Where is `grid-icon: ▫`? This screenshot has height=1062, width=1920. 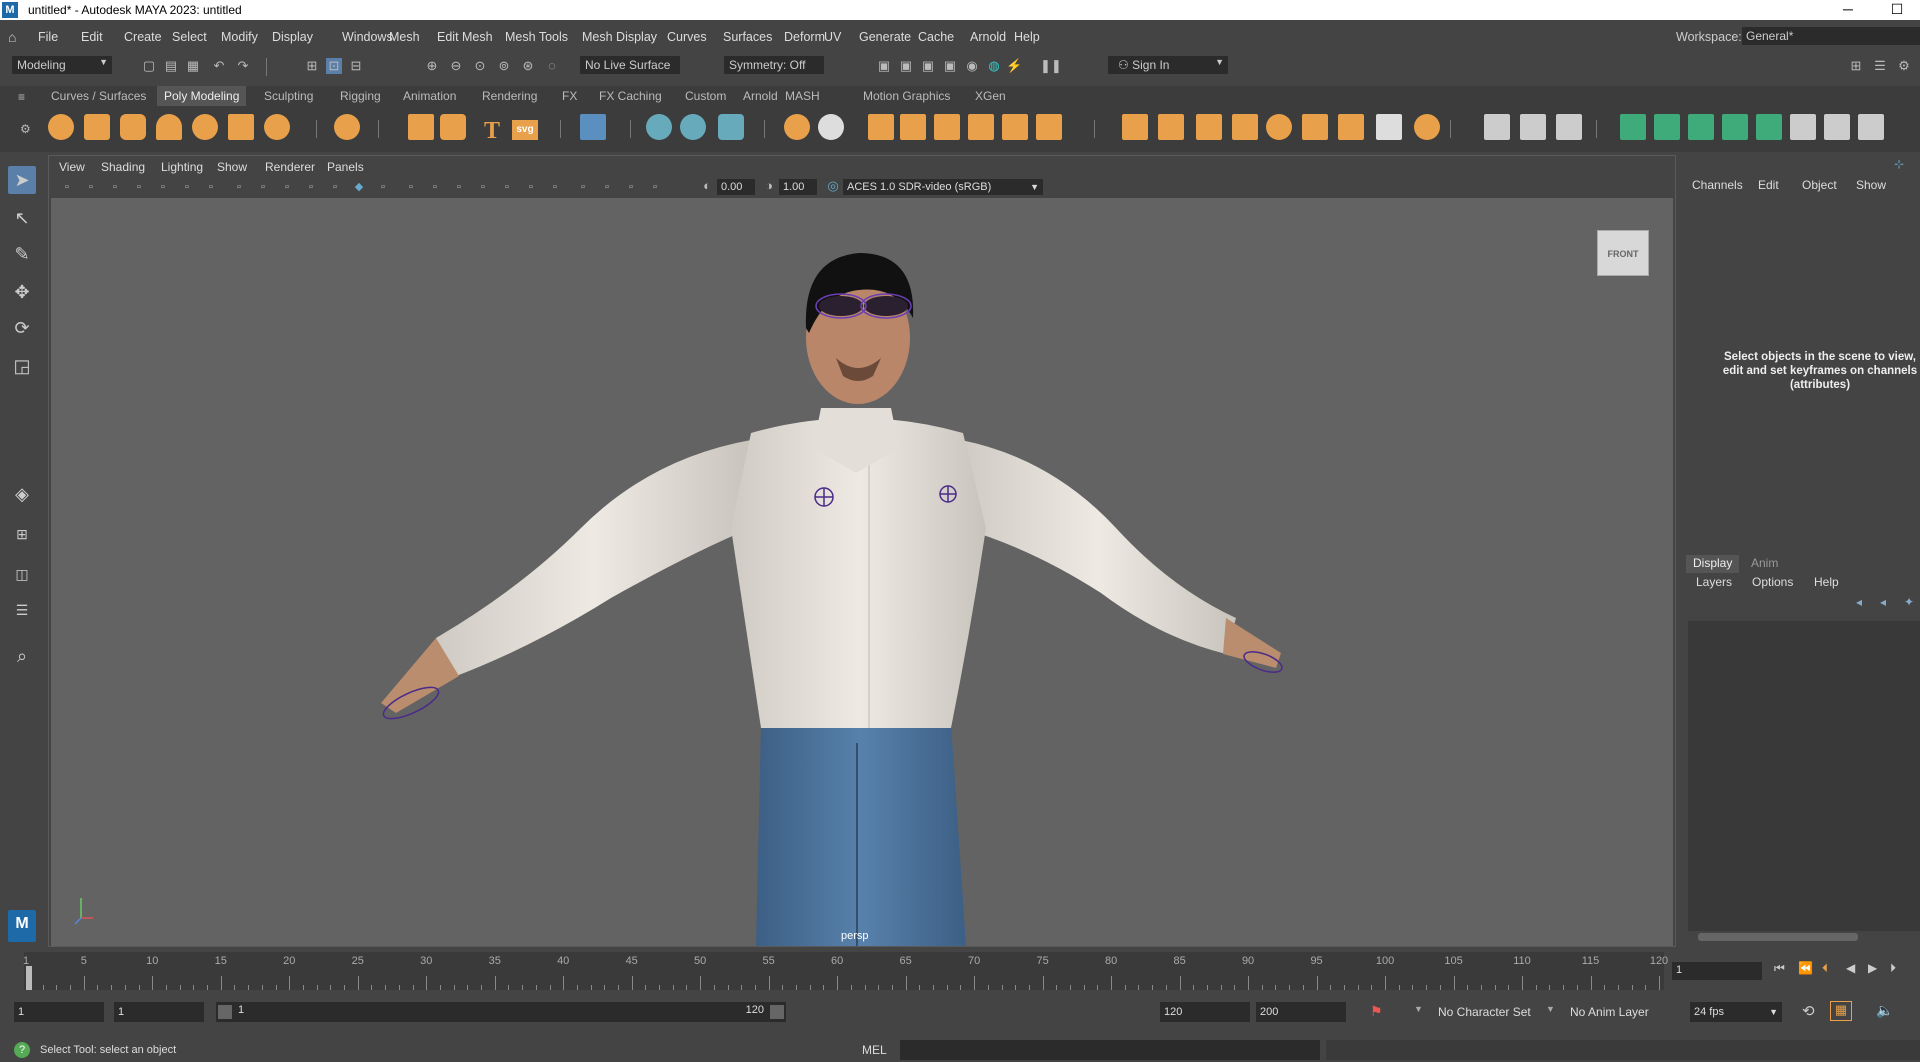
grid-icon: ▫ is located at coordinates (187, 187).